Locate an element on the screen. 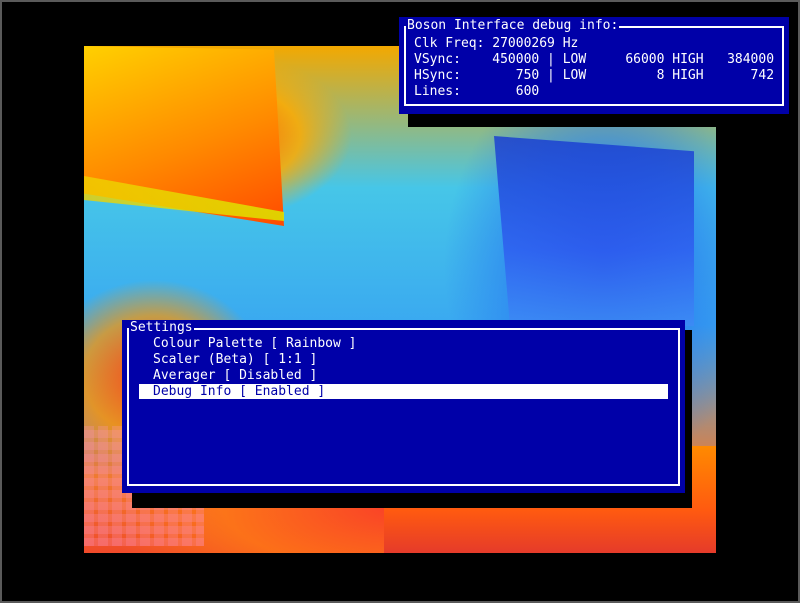  menu-item-debug-info: Debug Info [ Enabled ] is located at coordinates (403, 391).